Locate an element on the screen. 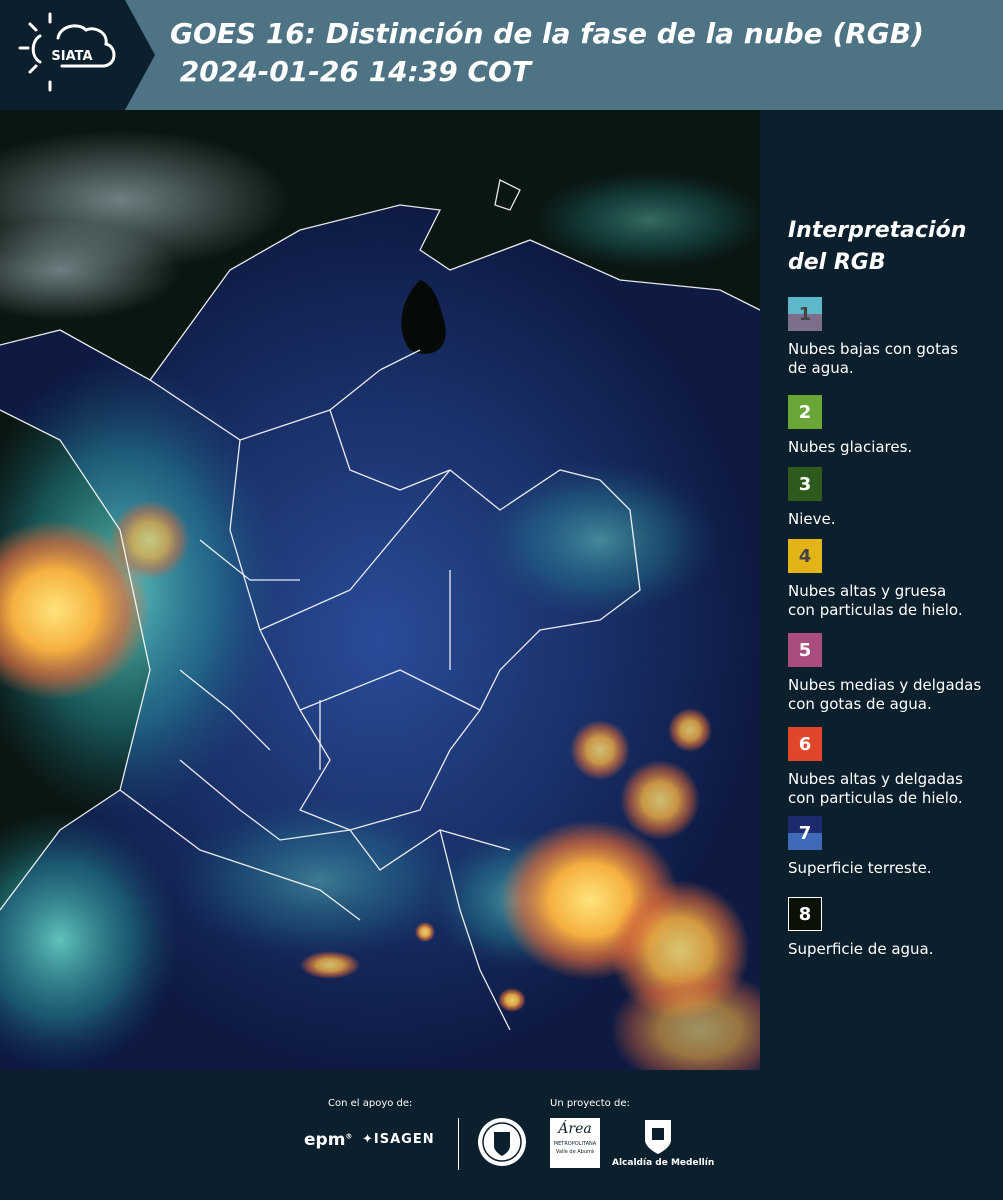  legend-swatch-6: 6 is located at coordinates (805, 744).